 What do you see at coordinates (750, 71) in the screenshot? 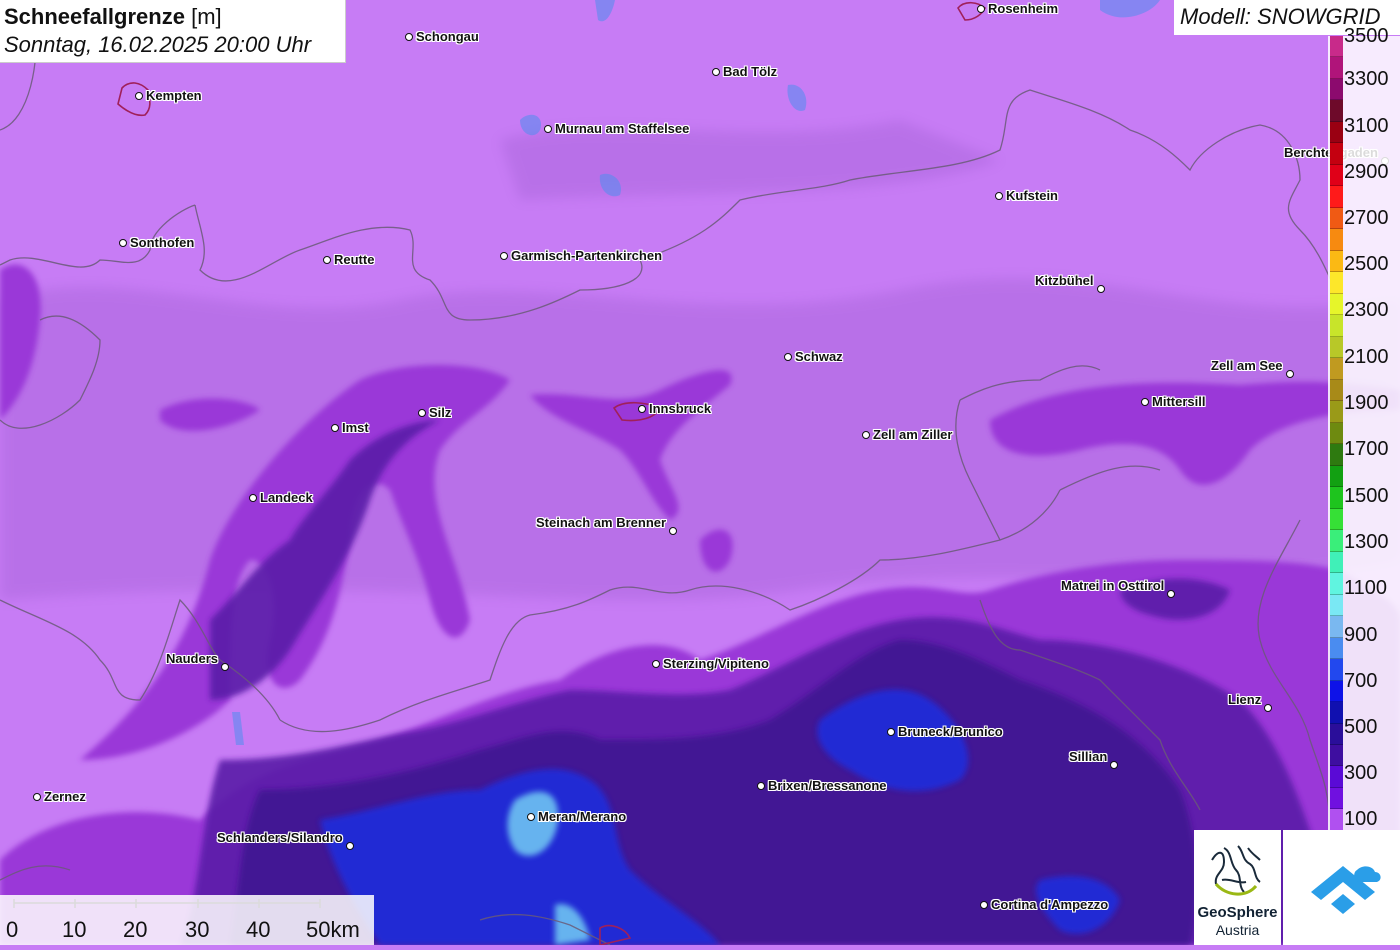
I see `city-label: Bad Tölz` at bounding box center [750, 71].